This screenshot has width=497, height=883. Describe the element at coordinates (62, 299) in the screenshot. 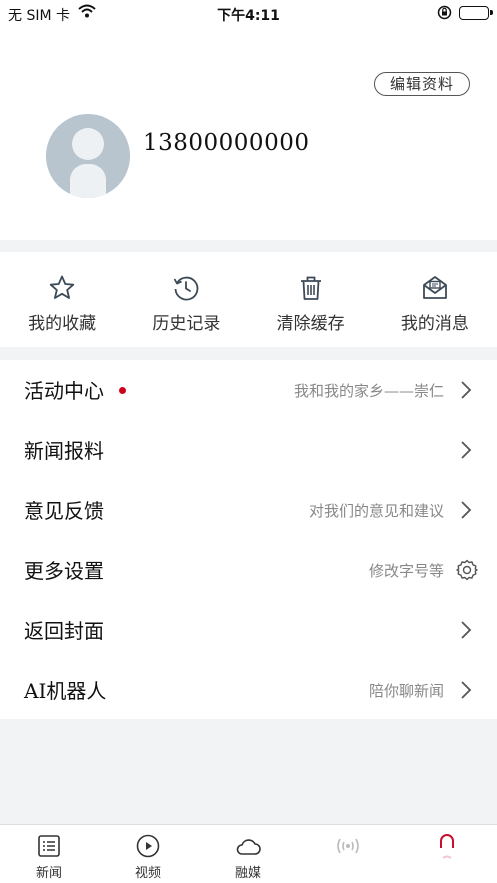

I see `quick-action-favorites: 我的收藏` at that location.